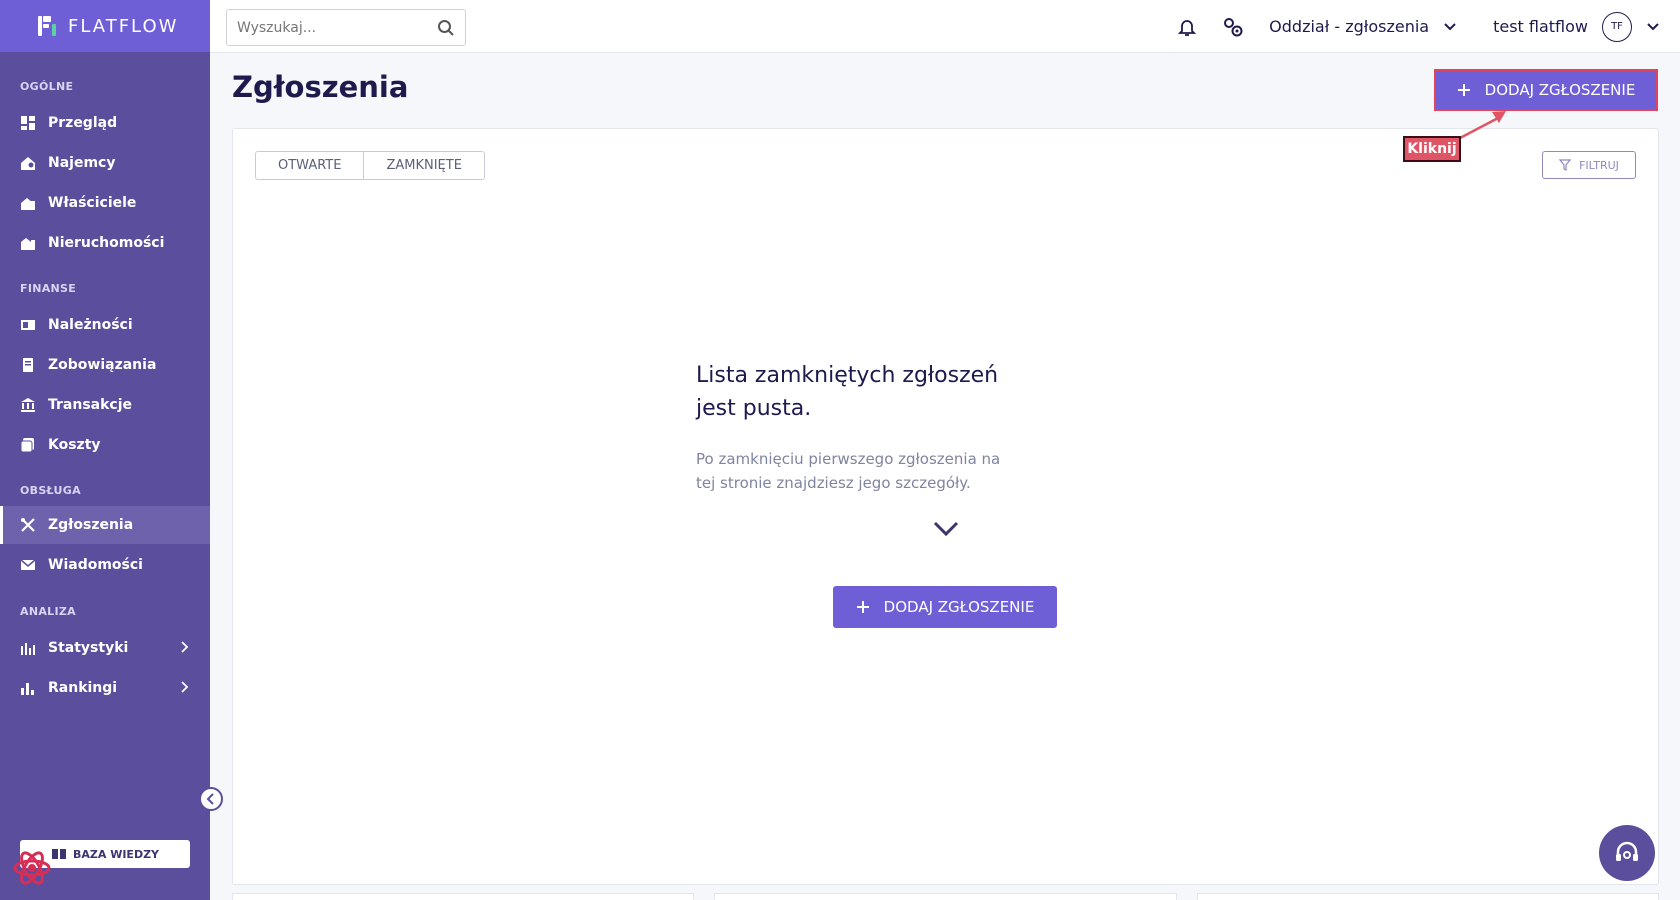  I want to click on sidebar-item-receivables: Należności, so click(105, 325).